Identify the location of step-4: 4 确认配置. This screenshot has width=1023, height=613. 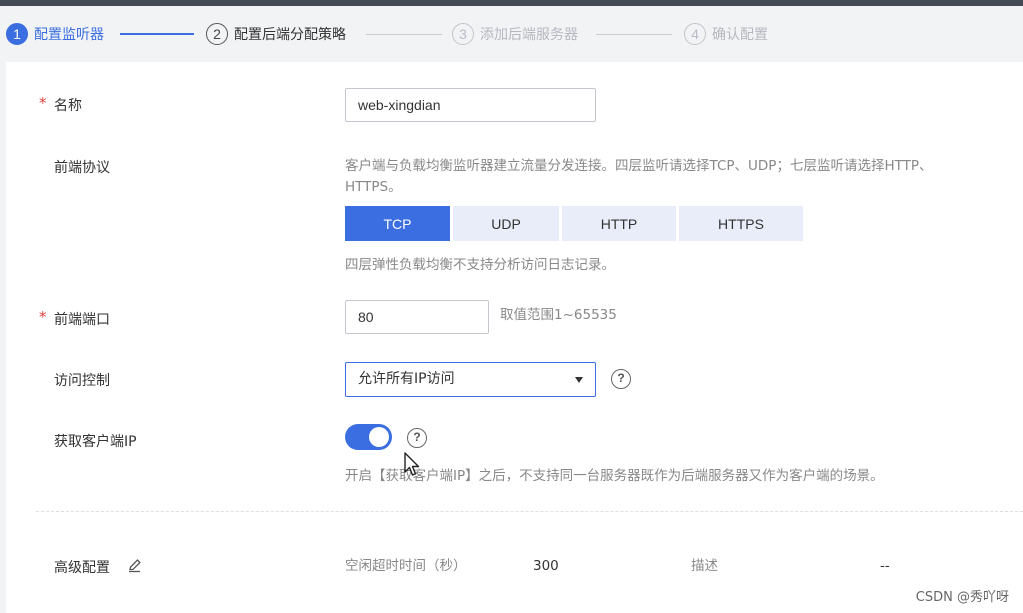
(726, 34).